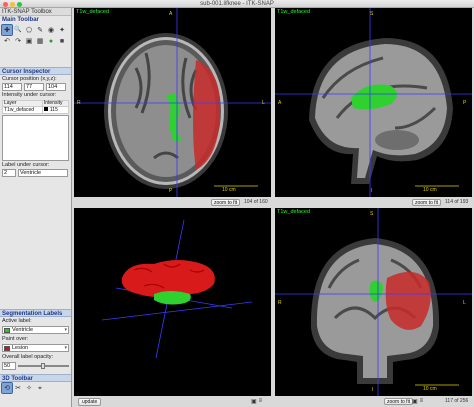  I want to click on spray-icon: ✧, so click(29, 388).